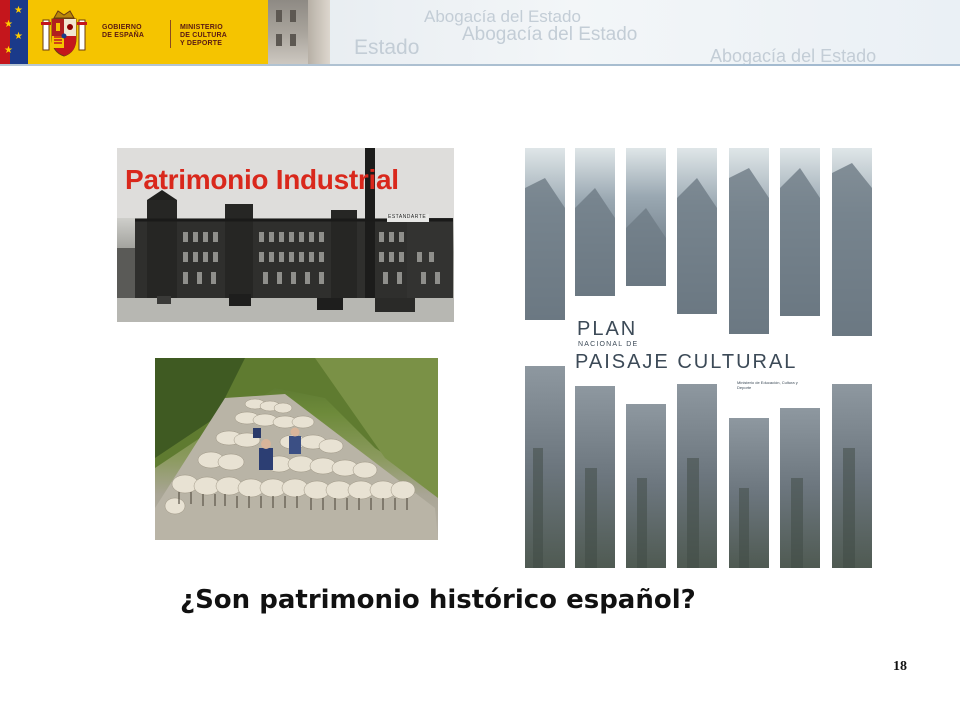 The height and width of the screenshot is (720, 960). What do you see at coordinates (686, 362) in the screenshot?
I see `poster-title-line-2: PAISAJE CULTURAL` at bounding box center [686, 362].